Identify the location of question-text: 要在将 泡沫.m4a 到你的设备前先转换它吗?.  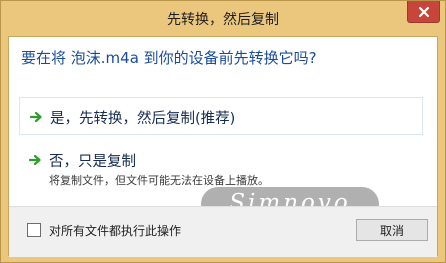
(169, 58).